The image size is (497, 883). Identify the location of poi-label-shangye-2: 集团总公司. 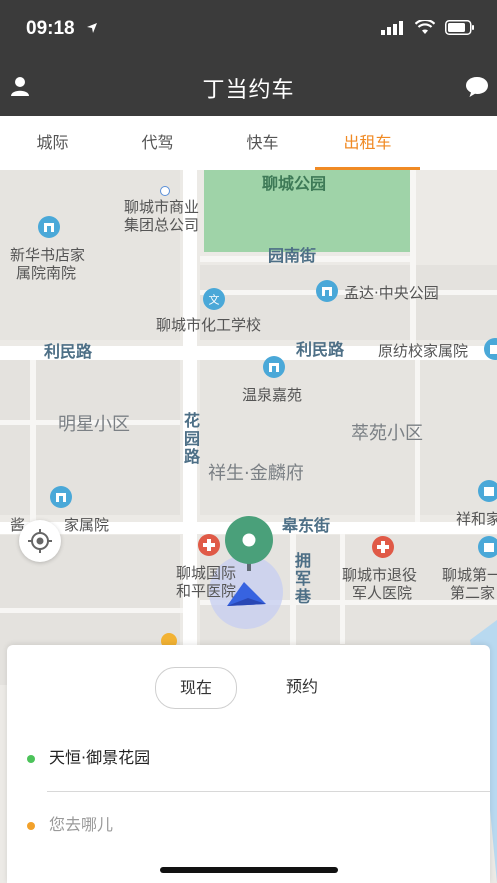
(162, 225).